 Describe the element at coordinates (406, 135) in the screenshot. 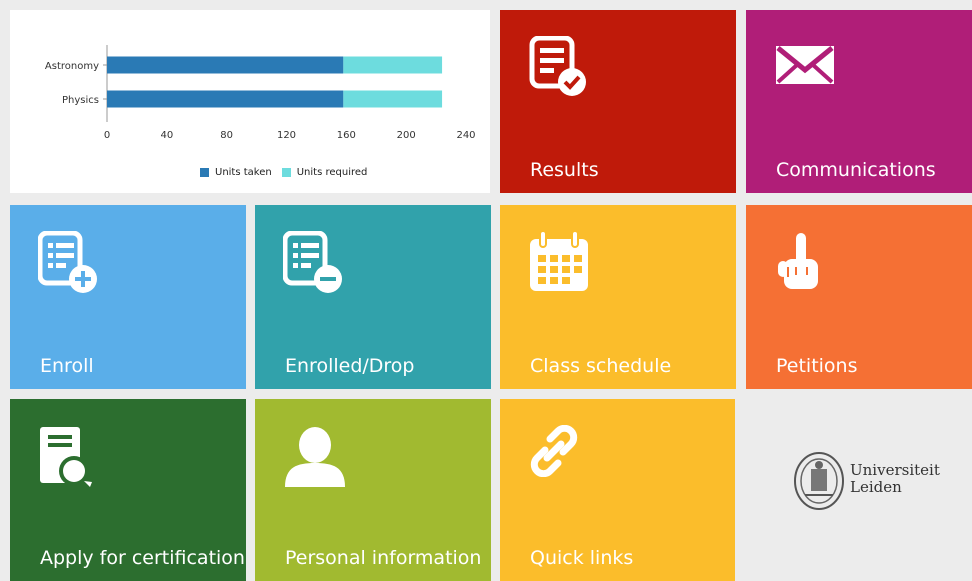

I see `x-tick-label: 200` at that location.